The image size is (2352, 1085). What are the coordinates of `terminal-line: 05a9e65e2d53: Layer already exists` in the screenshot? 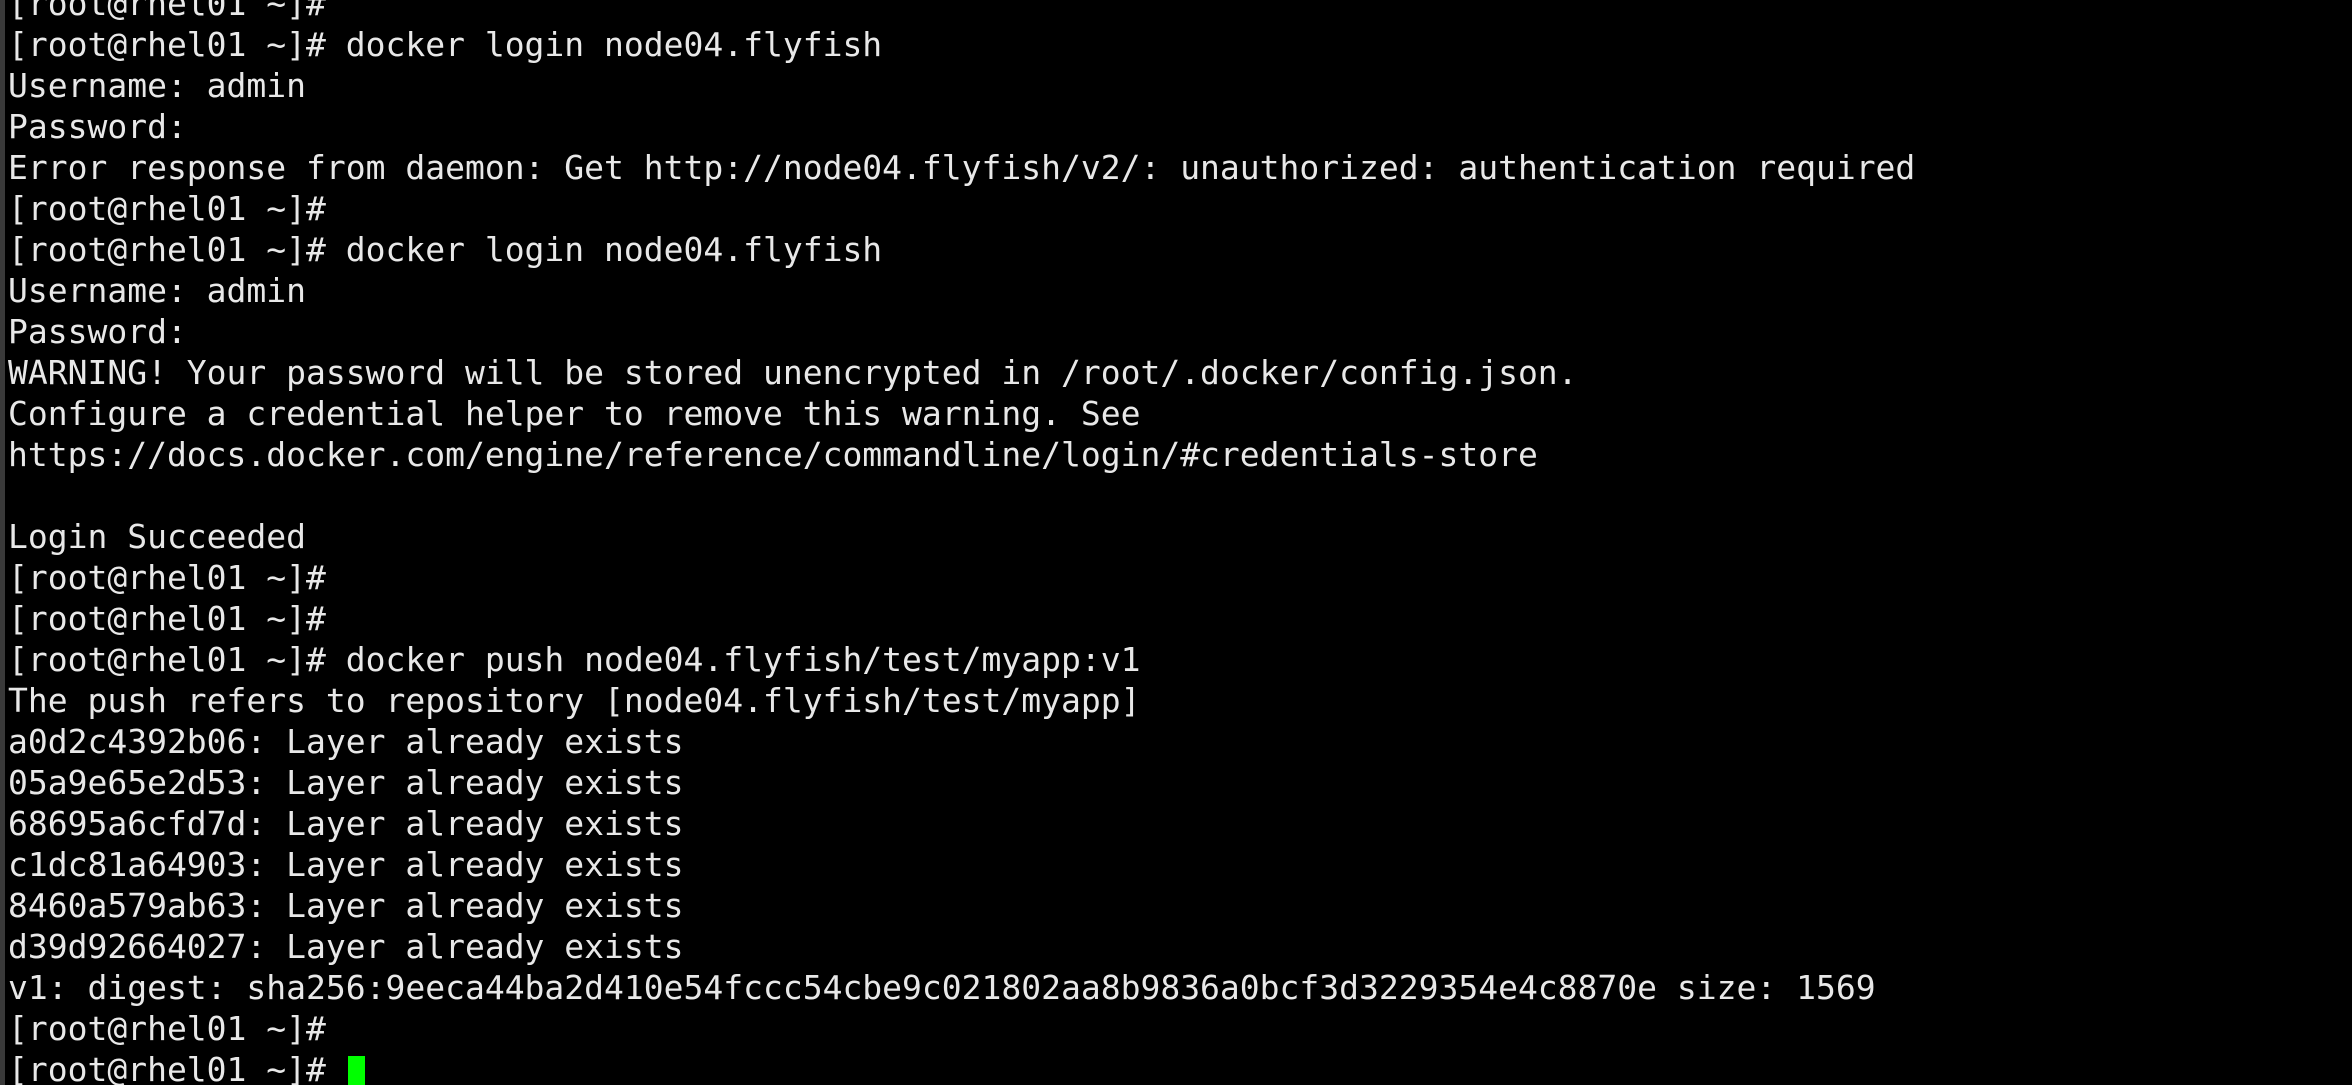 It's located at (346, 782).